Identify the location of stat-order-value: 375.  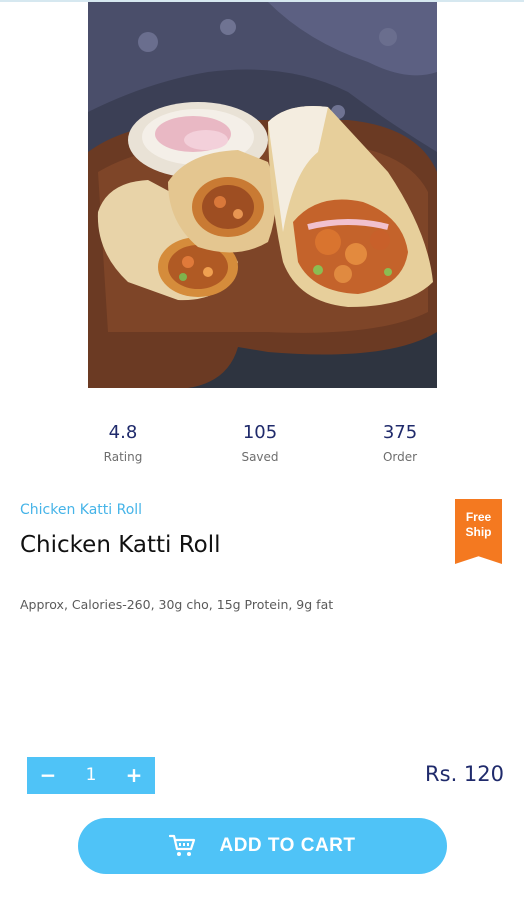
(400, 432).